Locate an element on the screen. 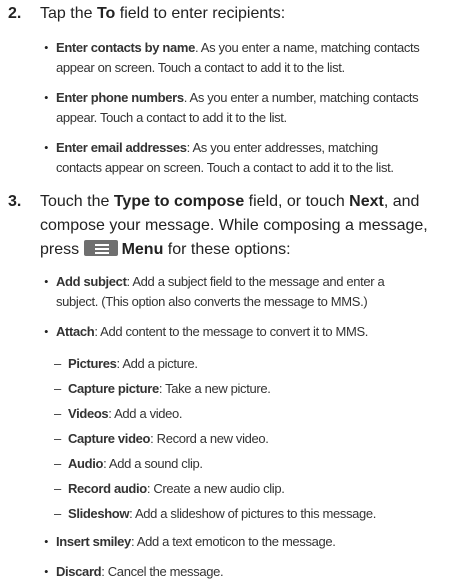  attach-item-audio: – Audio: Add a sound clip. is located at coordinates (259, 464).